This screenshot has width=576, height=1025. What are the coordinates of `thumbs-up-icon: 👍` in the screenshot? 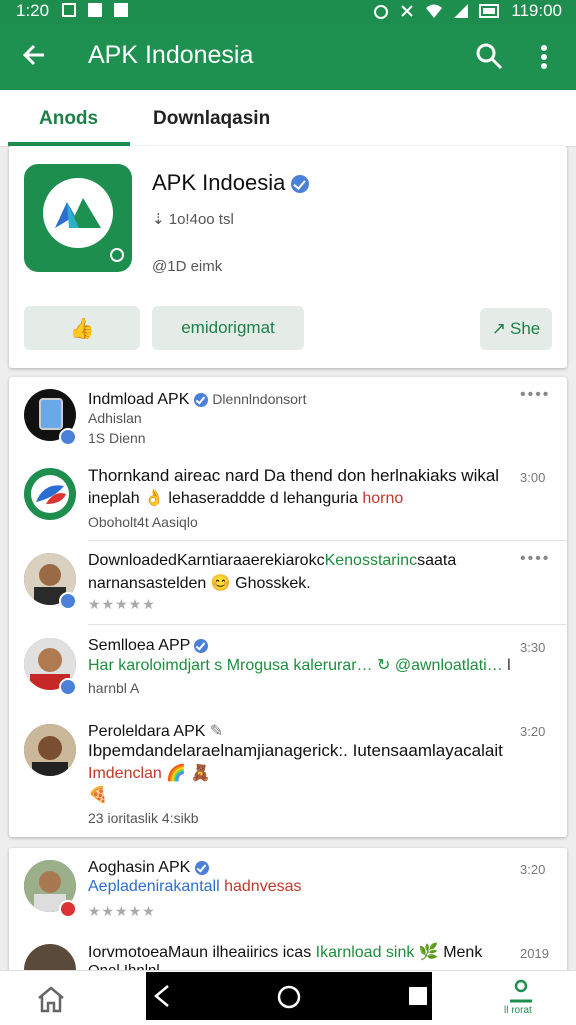 It's located at (82, 328).